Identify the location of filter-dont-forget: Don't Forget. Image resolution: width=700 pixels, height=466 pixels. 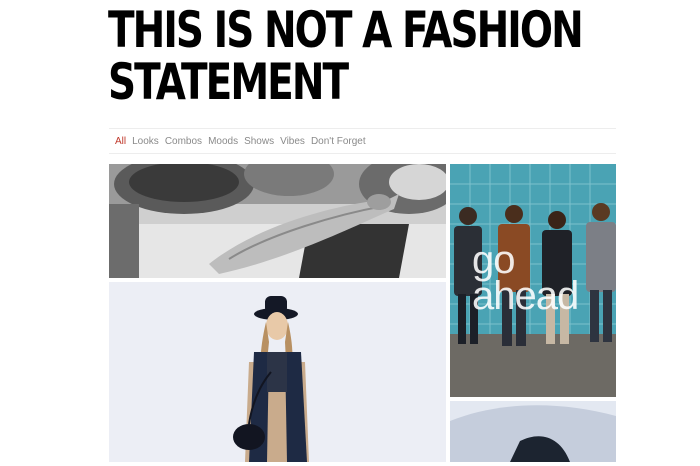
(338, 141).